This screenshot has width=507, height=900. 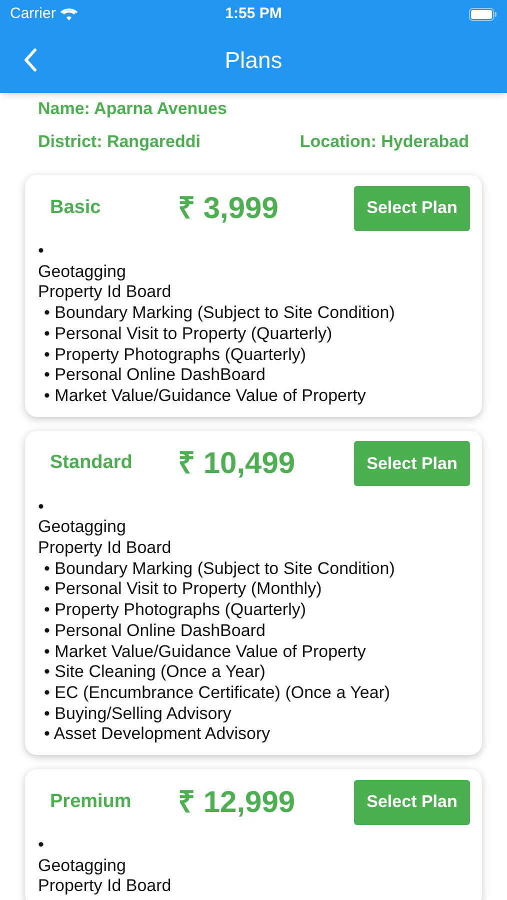 I want to click on wifi-icon, so click(x=69, y=14).